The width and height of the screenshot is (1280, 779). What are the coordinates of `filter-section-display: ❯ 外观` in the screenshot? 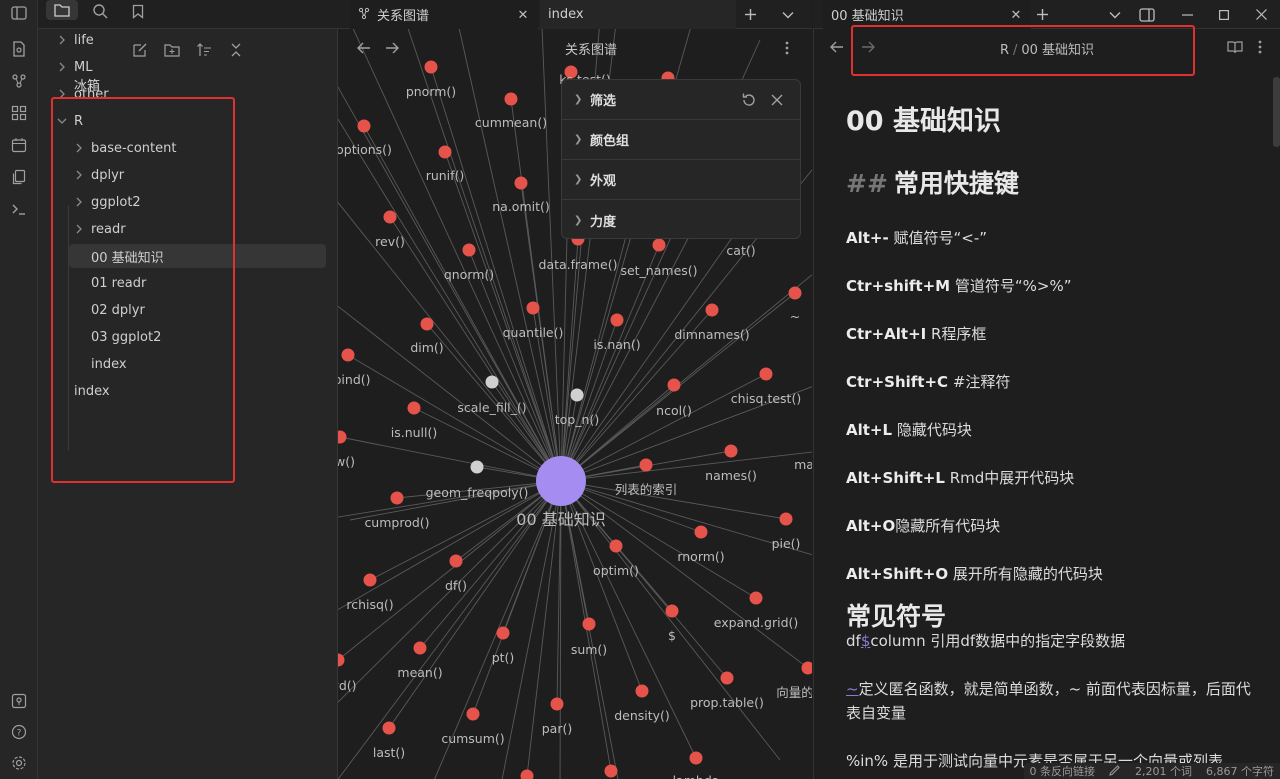 It's located at (681, 180).